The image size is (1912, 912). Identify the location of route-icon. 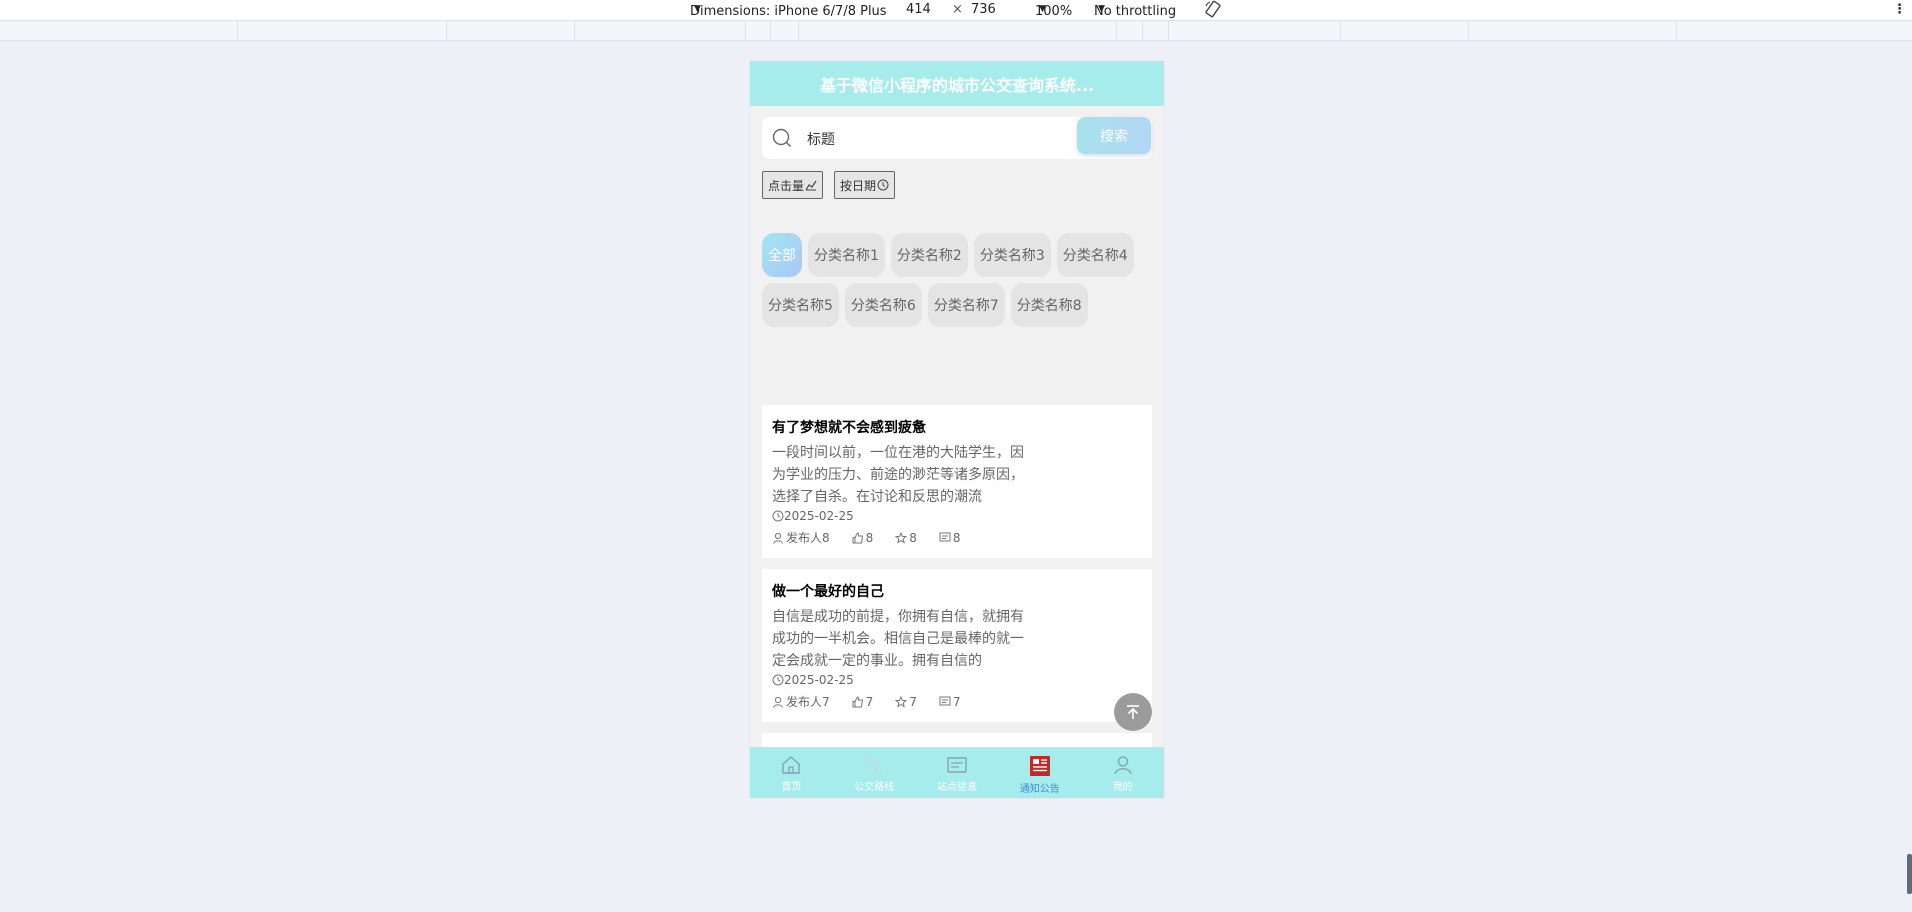
(874, 765).